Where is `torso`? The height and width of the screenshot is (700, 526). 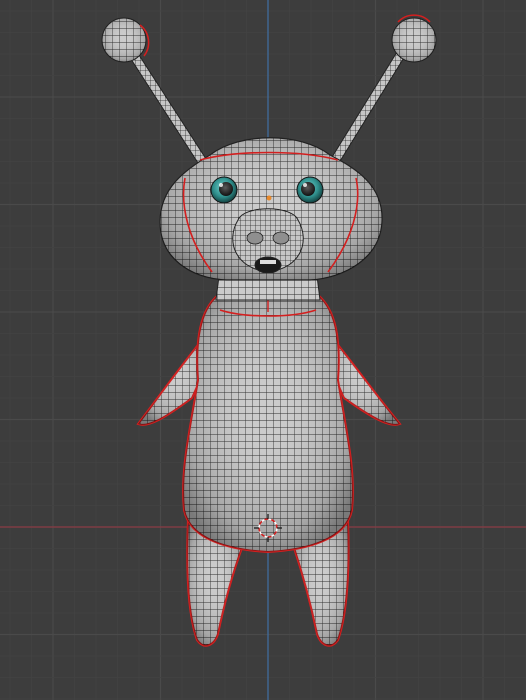
torso is located at coordinates (268, 424).